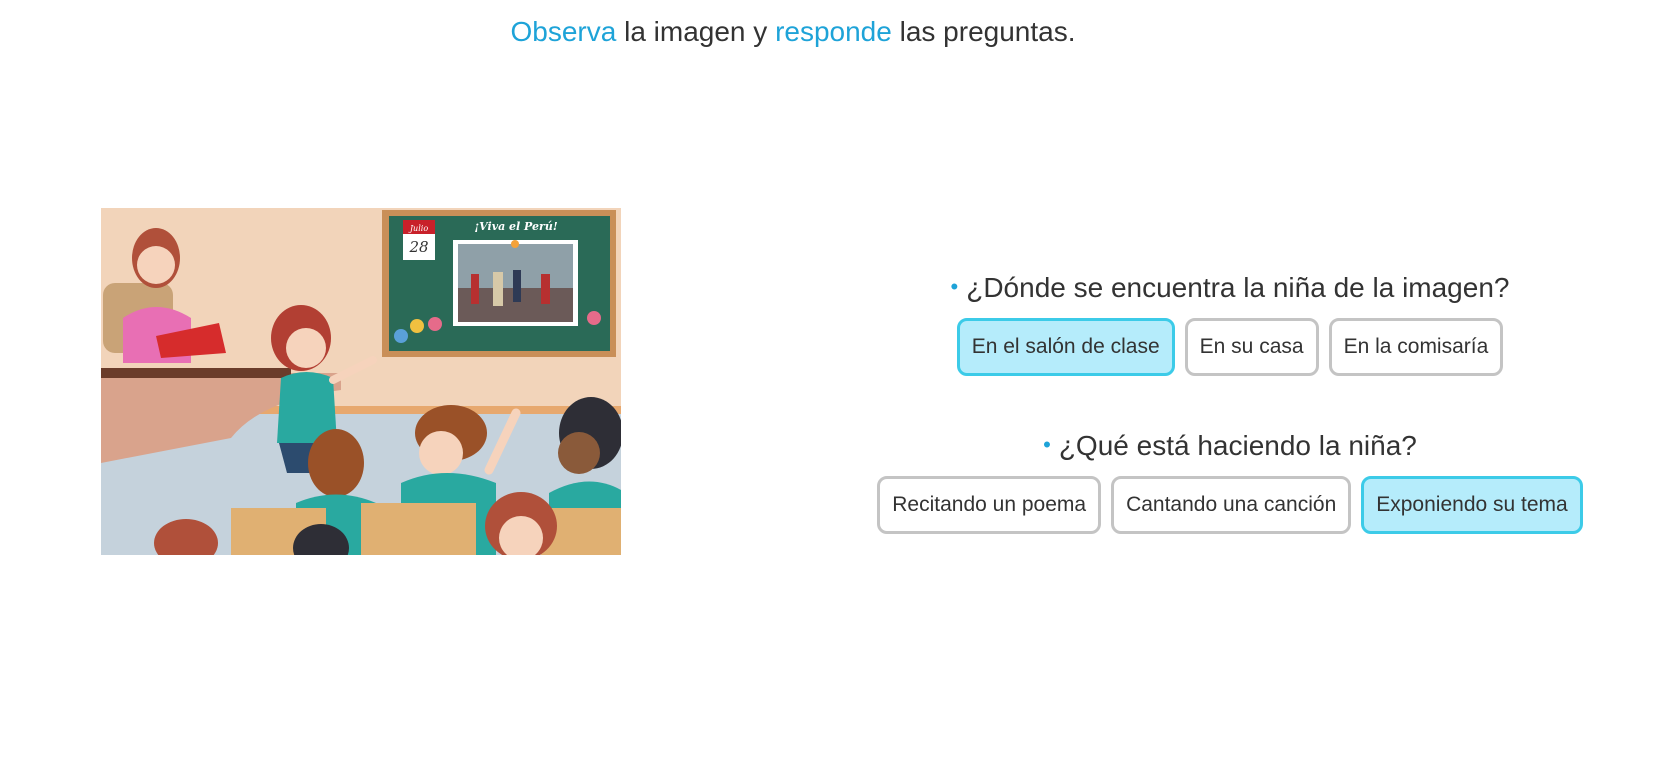 The image size is (1671, 781). What do you see at coordinates (1251, 347) in the screenshot?
I see `option-en-su-casa: En su casa` at bounding box center [1251, 347].